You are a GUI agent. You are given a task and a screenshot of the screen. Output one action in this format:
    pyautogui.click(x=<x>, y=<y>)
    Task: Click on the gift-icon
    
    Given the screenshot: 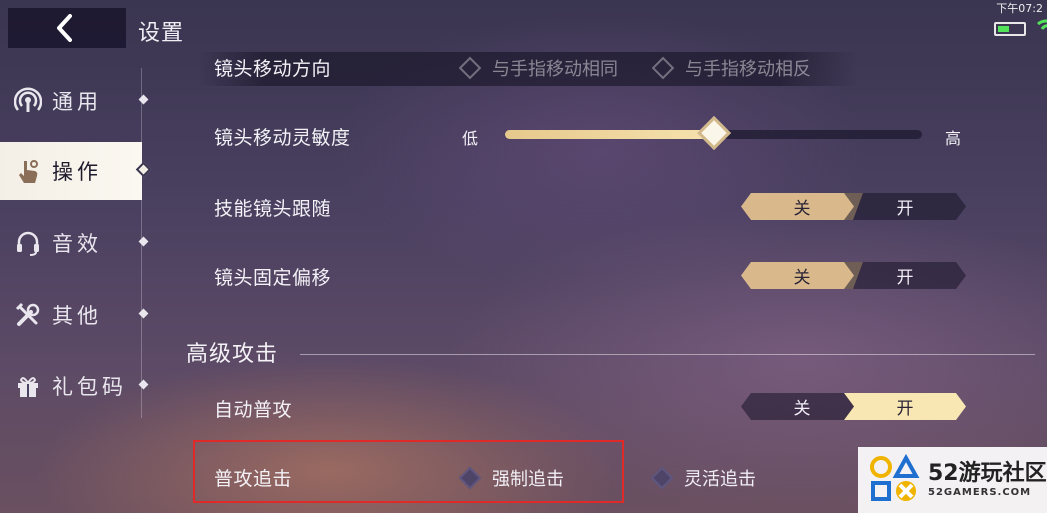 What is the action you would take?
    pyautogui.click(x=28, y=386)
    